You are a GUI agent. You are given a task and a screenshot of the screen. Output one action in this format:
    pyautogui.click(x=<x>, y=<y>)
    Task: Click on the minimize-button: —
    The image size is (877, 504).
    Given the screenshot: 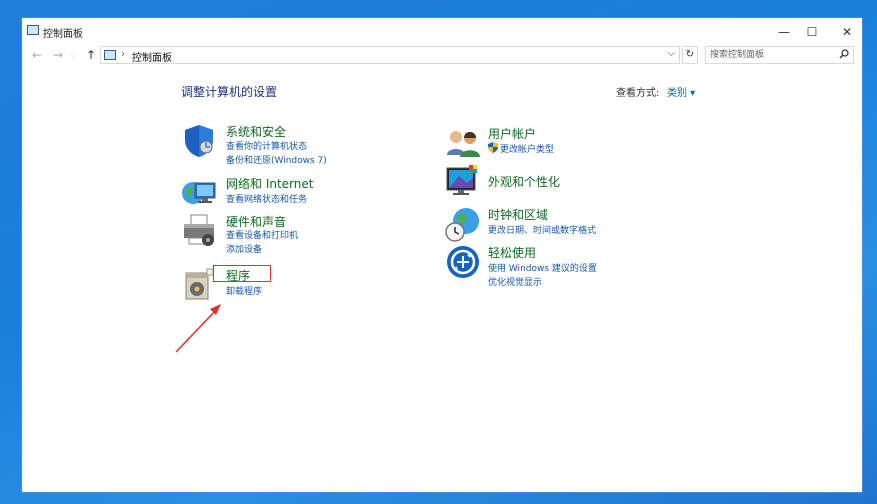 What is the action you would take?
    pyautogui.click(x=784, y=32)
    